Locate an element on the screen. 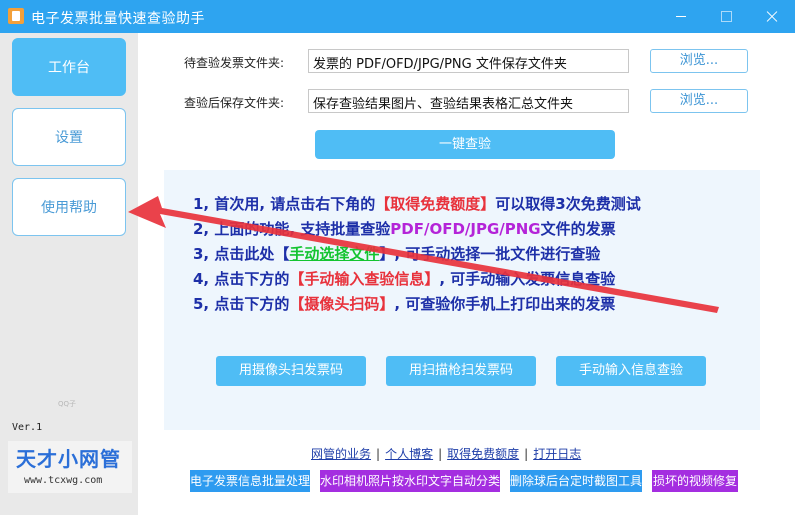 The width and height of the screenshot is (795, 515). help-line-5-part-2: 【摄像头扫码】 is located at coordinates (342, 304).